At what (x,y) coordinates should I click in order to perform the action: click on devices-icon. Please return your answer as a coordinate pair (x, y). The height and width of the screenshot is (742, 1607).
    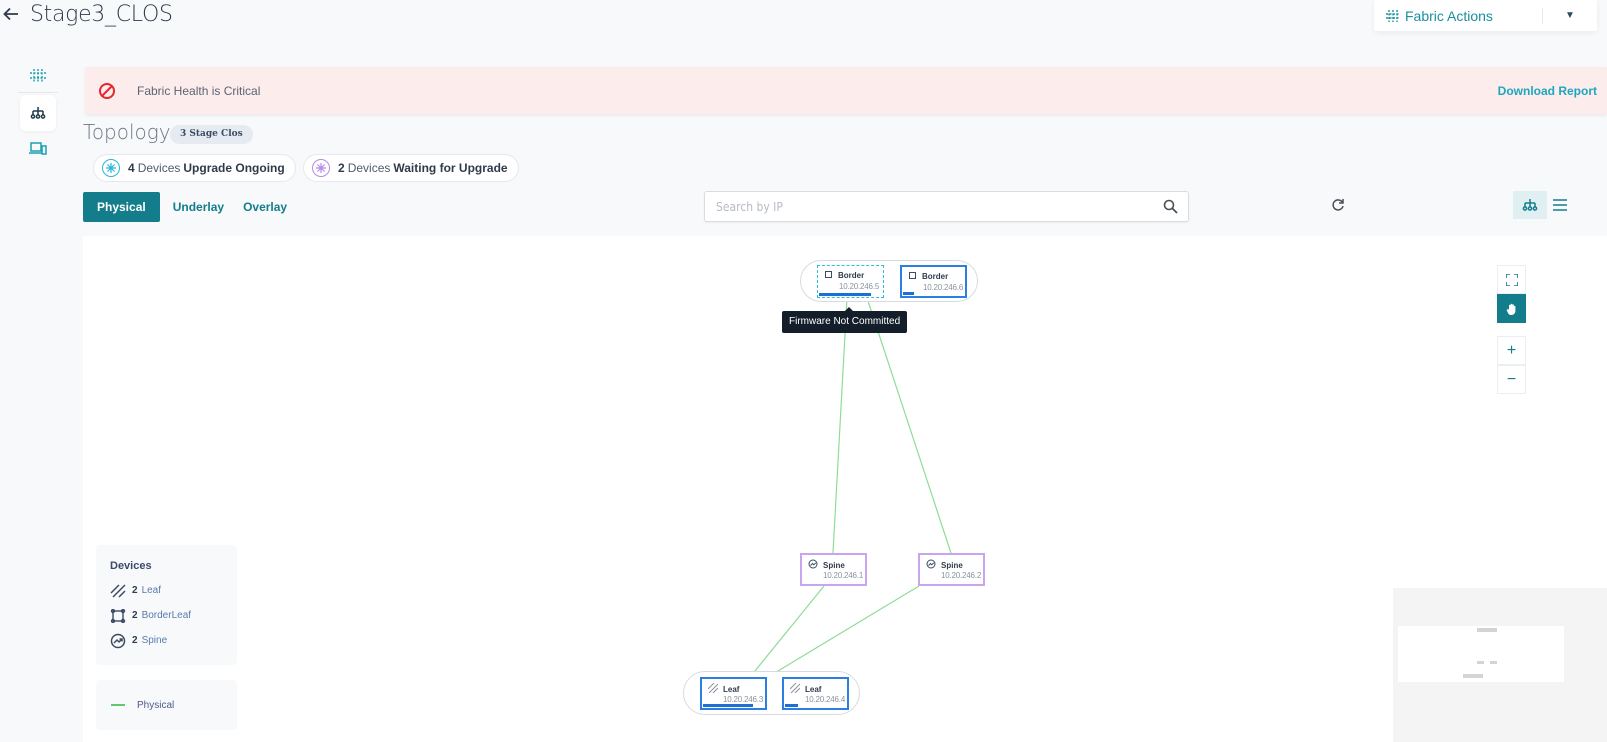
    Looking at the image, I should click on (38, 148).